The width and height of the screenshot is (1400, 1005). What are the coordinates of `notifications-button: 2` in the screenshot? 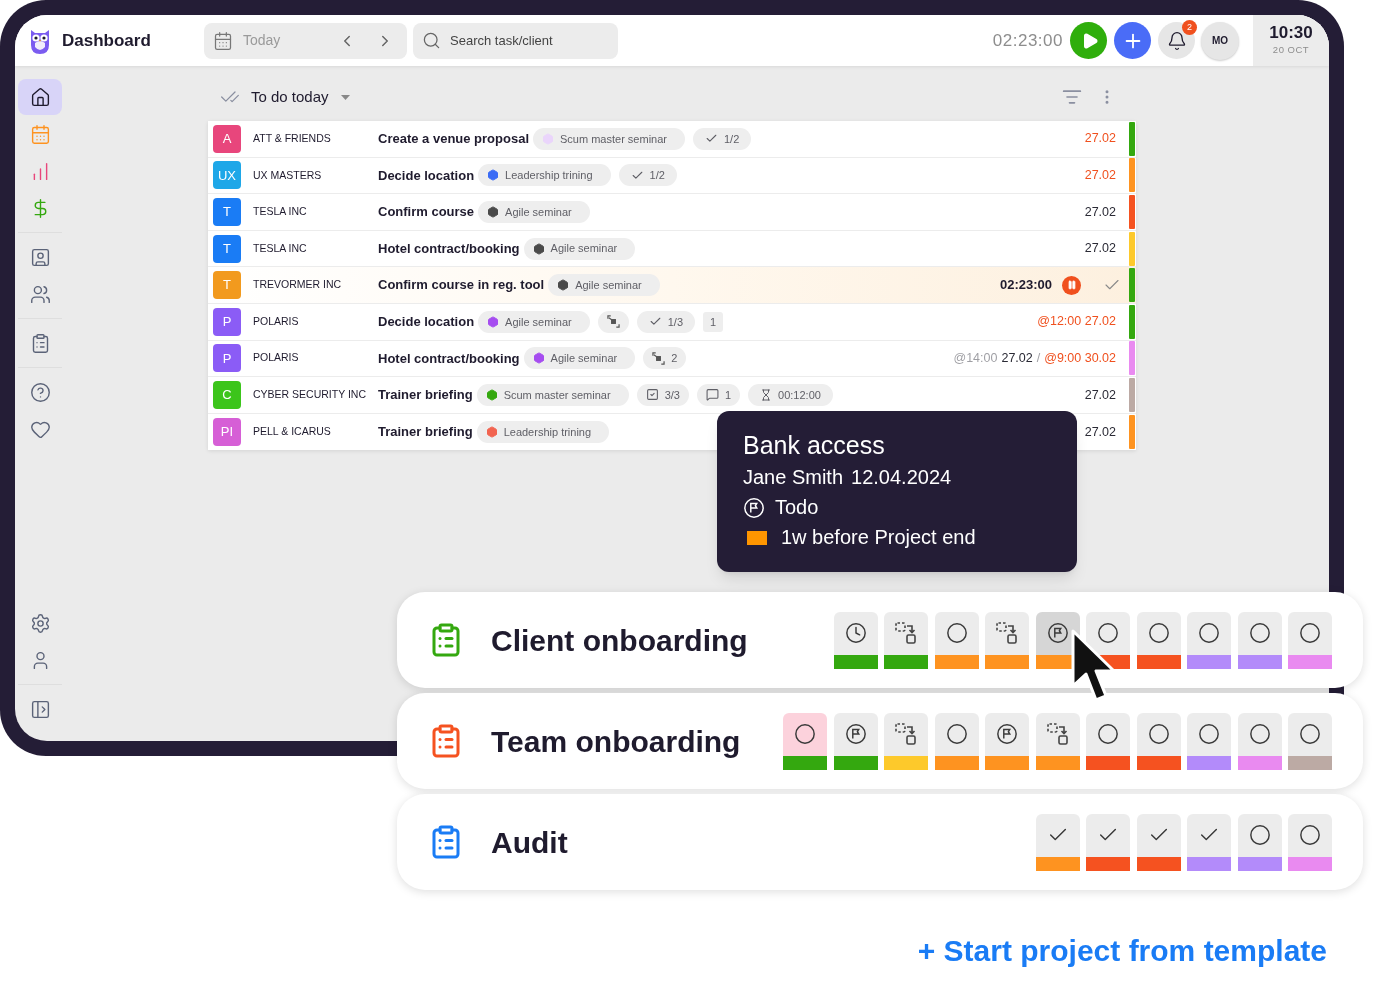 It's located at (1176, 40).